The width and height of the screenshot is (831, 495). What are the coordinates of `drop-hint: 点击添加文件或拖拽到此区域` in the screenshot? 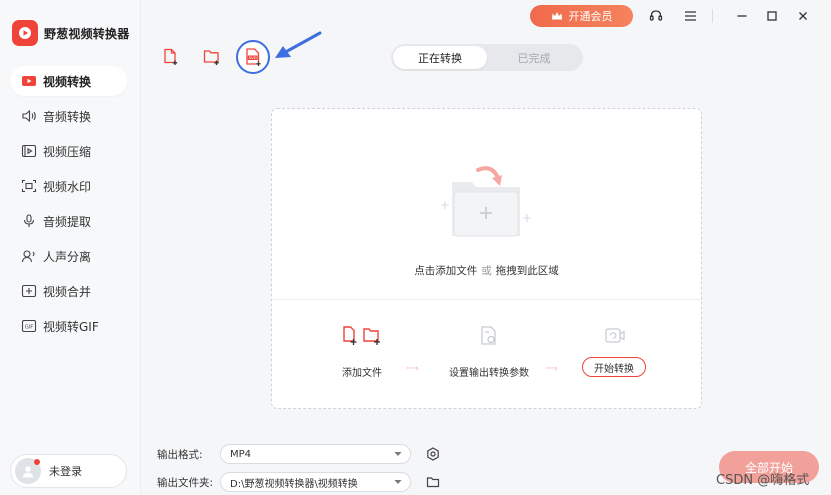 It's located at (486, 270).